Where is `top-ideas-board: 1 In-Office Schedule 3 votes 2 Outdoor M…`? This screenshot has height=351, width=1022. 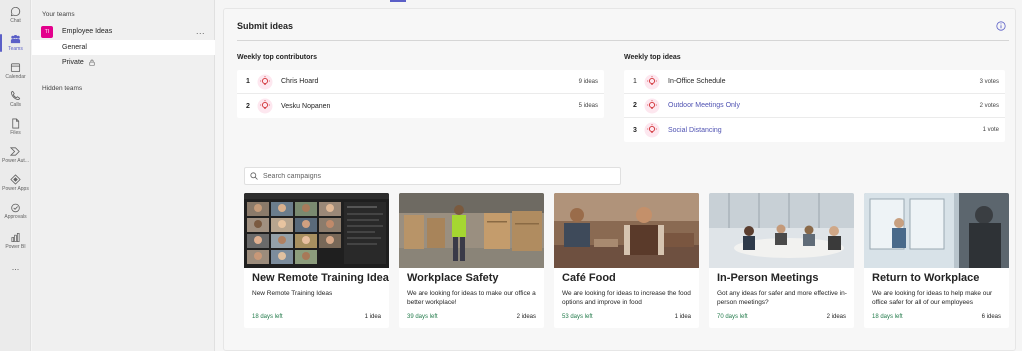
top-ideas-board: 1 In-Office Schedule 3 votes 2 Outdoor M… is located at coordinates (814, 106).